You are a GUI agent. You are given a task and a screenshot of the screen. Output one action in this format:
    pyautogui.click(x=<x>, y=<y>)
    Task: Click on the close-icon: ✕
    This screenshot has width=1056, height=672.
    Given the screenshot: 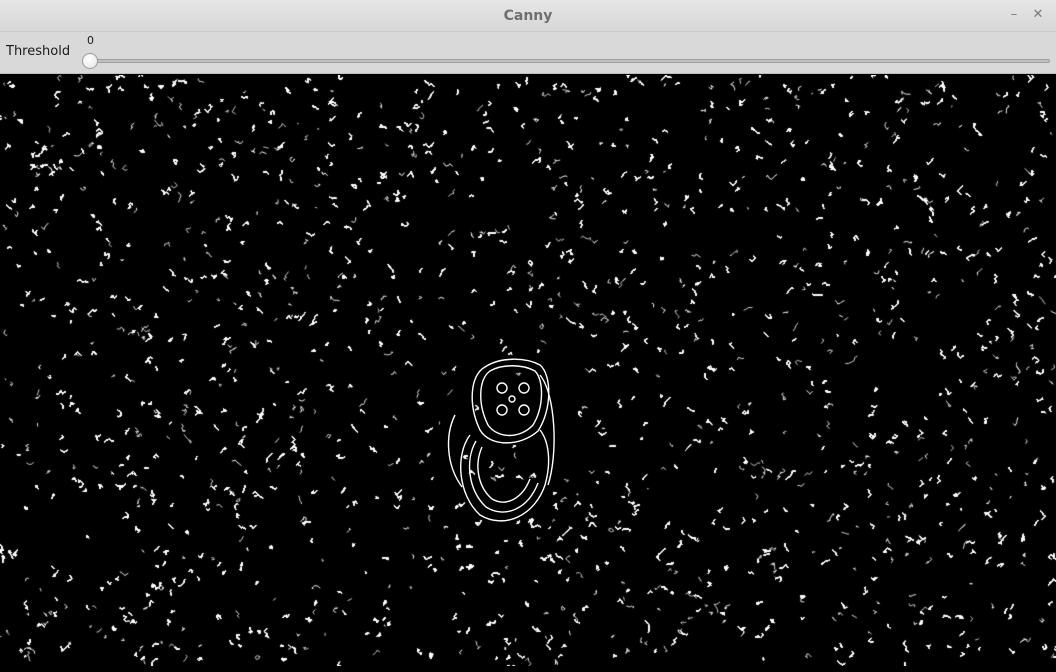 What is the action you would take?
    pyautogui.click(x=1038, y=15)
    